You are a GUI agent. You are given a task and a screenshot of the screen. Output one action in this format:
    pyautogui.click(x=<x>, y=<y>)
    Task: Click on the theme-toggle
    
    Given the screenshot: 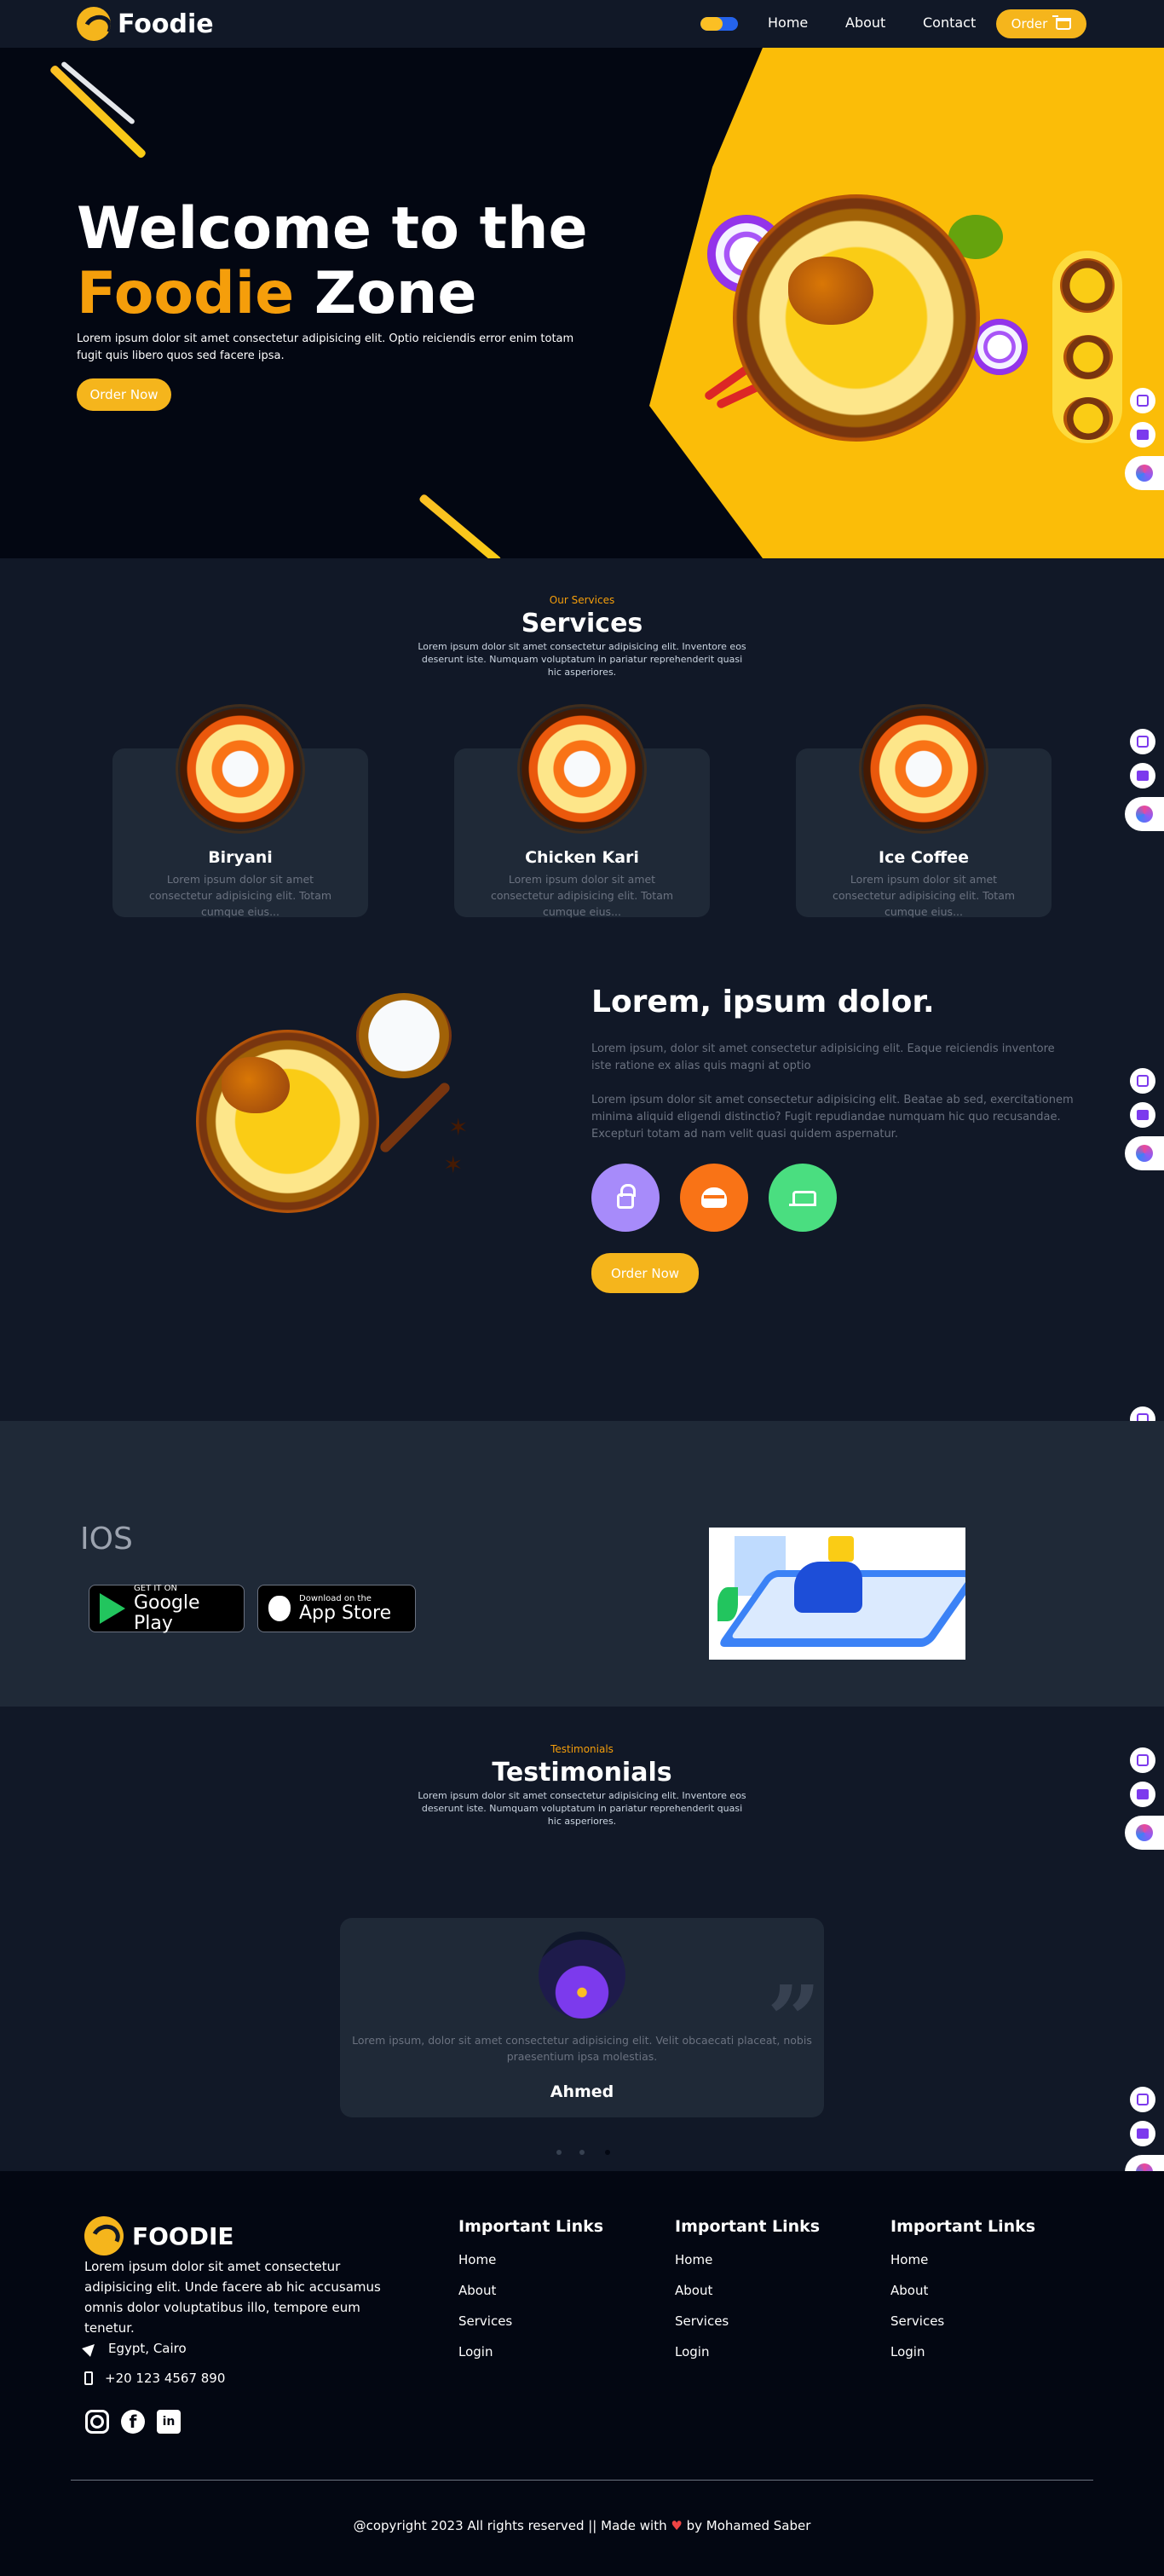 What is the action you would take?
    pyautogui.click(x=719, y=24)
    